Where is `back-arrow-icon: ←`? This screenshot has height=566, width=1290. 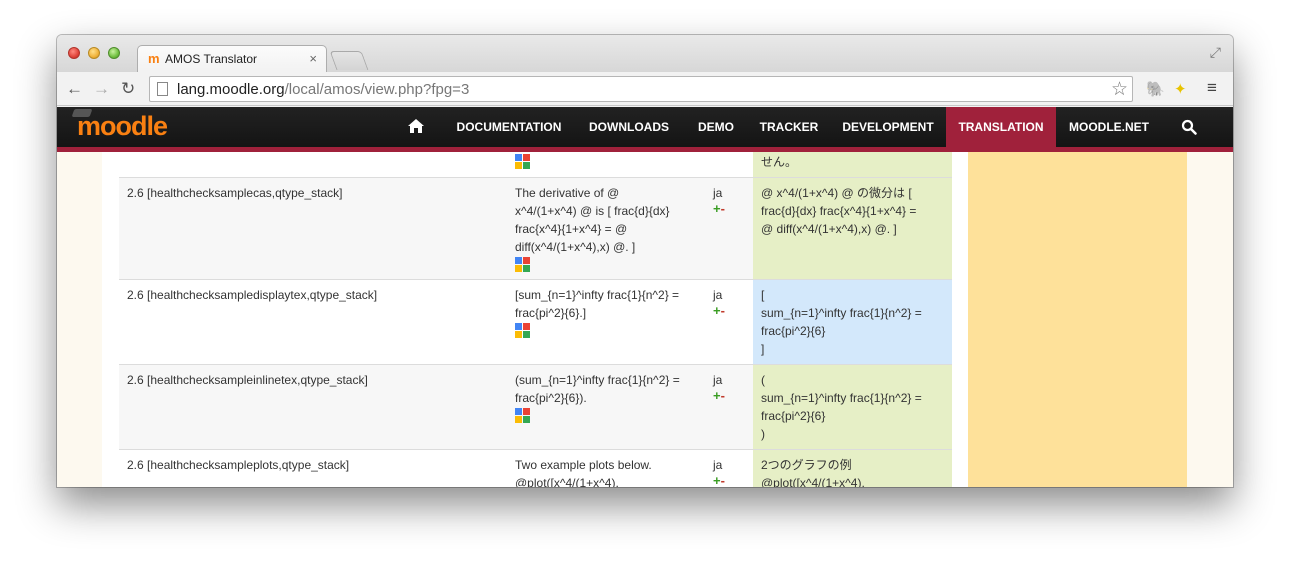
back-arrow-icon: ← is located at coordinates (74, 89).